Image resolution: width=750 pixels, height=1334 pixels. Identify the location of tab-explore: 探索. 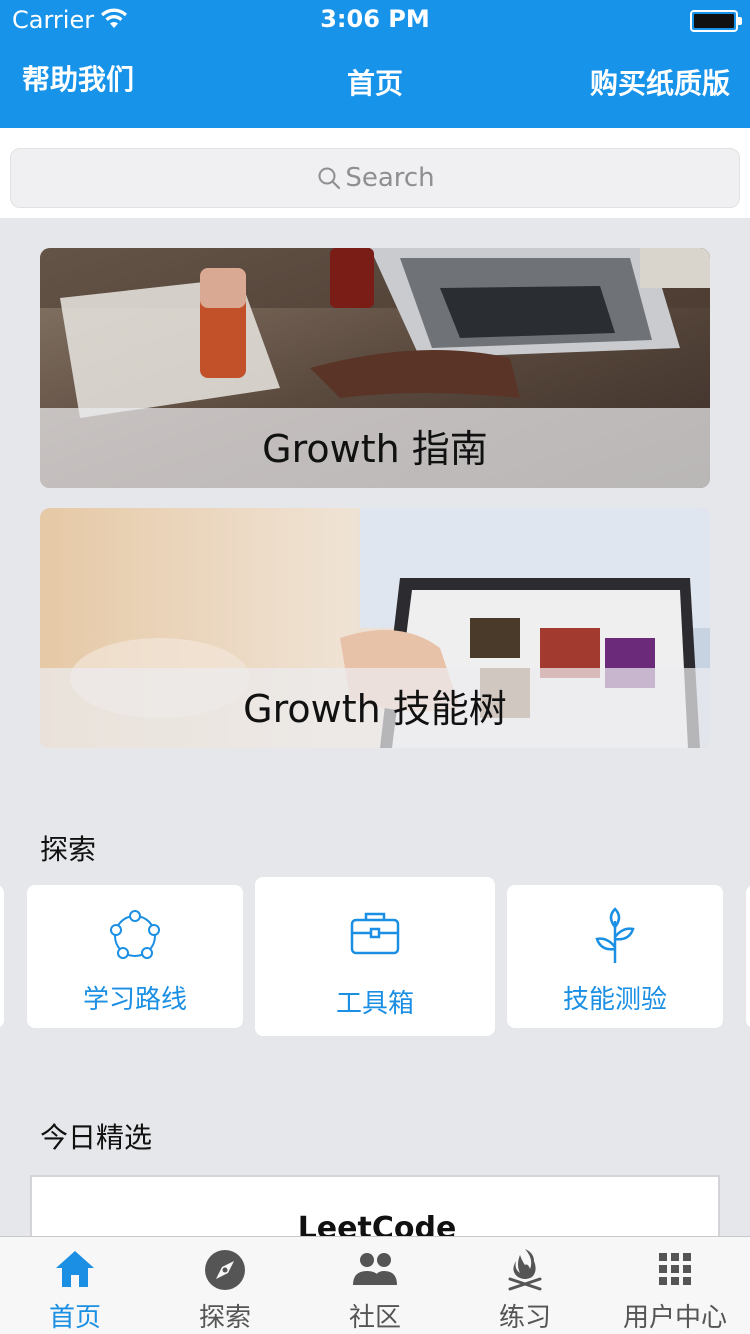
(225, 1285).